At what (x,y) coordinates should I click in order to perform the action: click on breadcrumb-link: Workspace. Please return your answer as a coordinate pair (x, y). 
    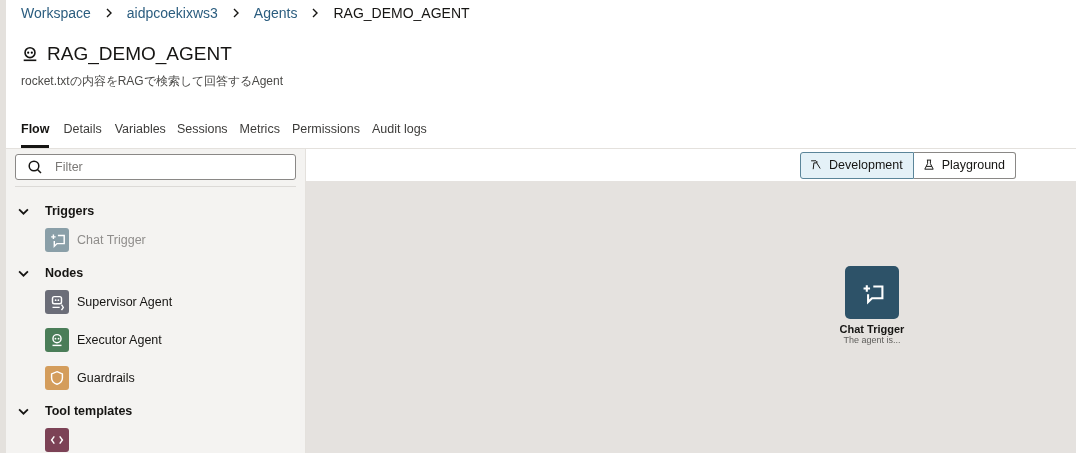
    Looking at the image, I should click on (56, 13).